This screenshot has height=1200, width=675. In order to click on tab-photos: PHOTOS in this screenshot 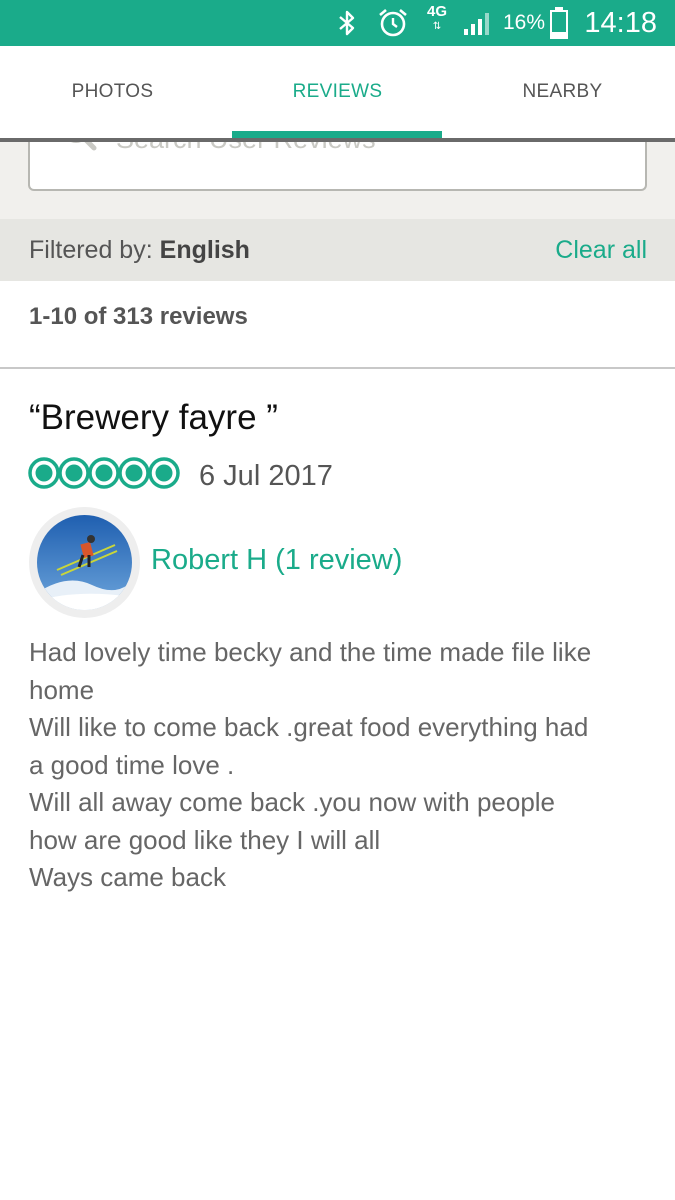, I will do `click(112, 92)`.